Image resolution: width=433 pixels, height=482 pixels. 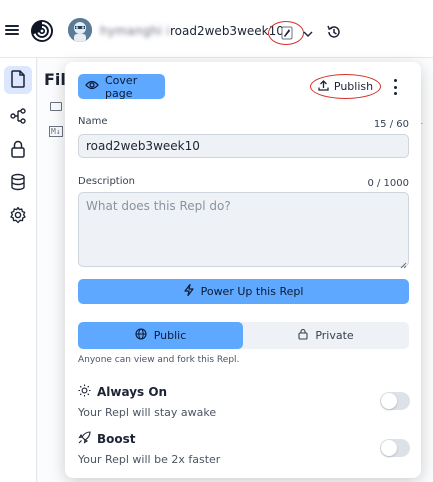 I want to click on boost-subtitle: Your Repl will be 2x faster, so click(x=149, y=459).